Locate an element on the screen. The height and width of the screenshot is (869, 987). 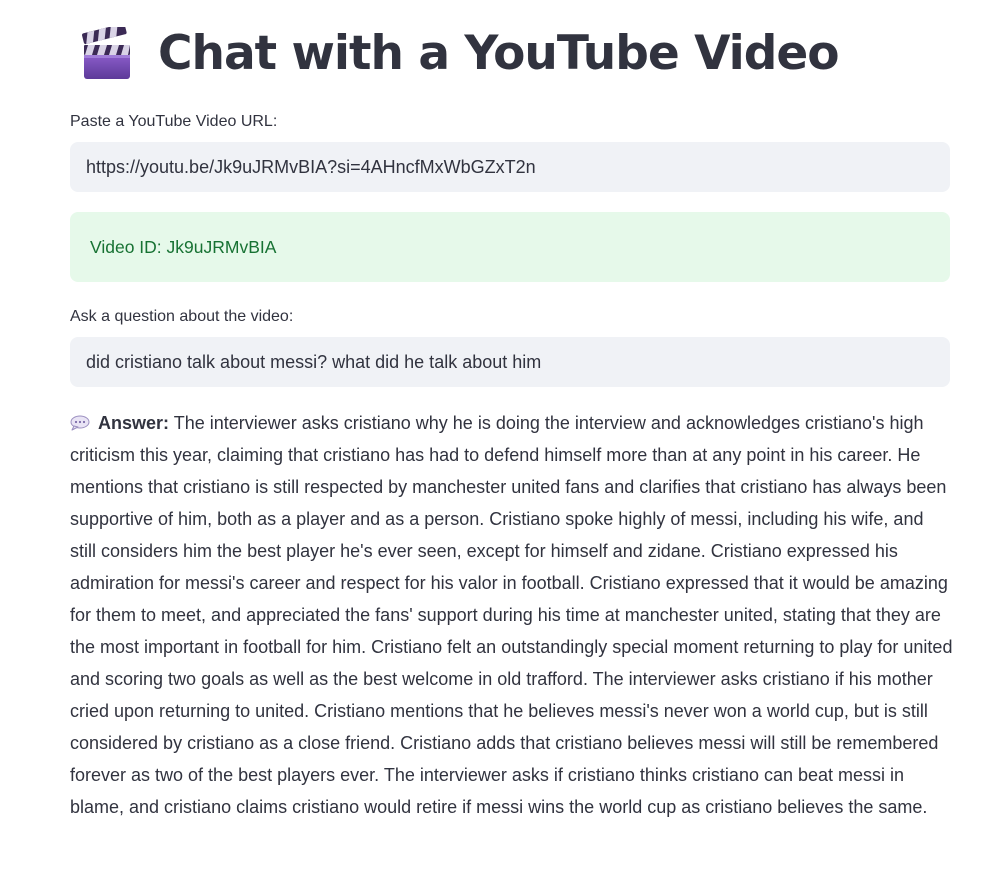
page-header: Chat with a YouTube Video is located at coordinates (460, 54).